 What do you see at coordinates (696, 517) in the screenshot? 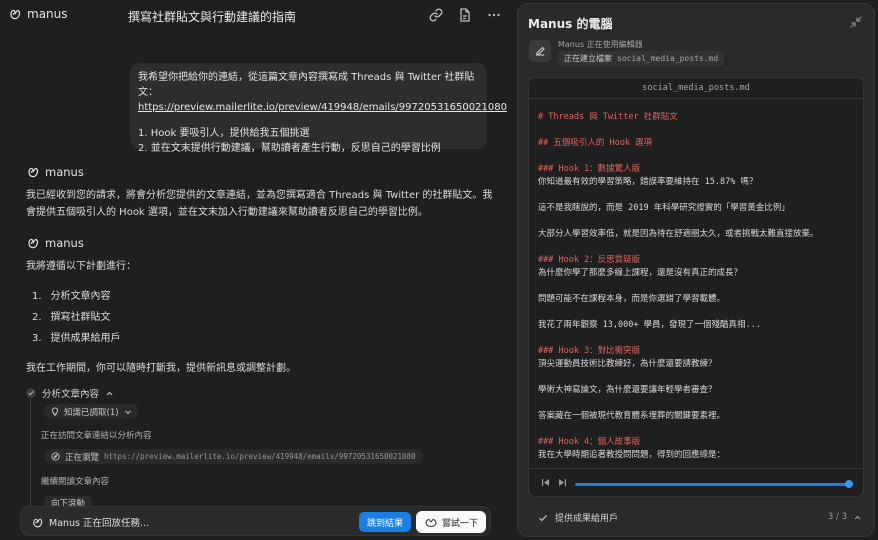
I see `step-footer: 提供成果給用戶 3 / 3` at bounding box center [696, 517].